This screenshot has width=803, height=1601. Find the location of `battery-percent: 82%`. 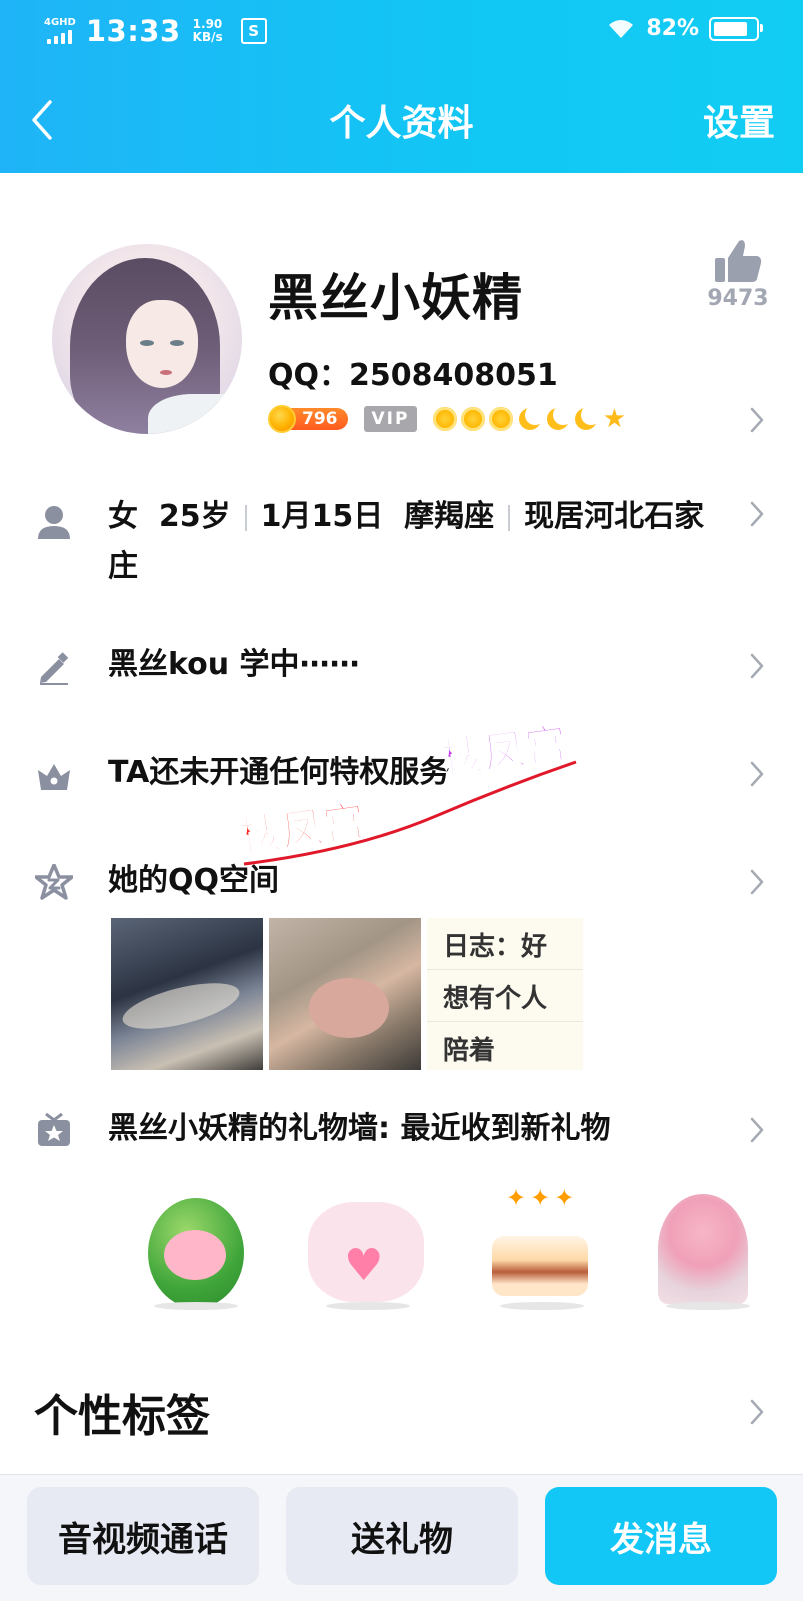

battery-percent: 82% is located at coordinates (672, 28).